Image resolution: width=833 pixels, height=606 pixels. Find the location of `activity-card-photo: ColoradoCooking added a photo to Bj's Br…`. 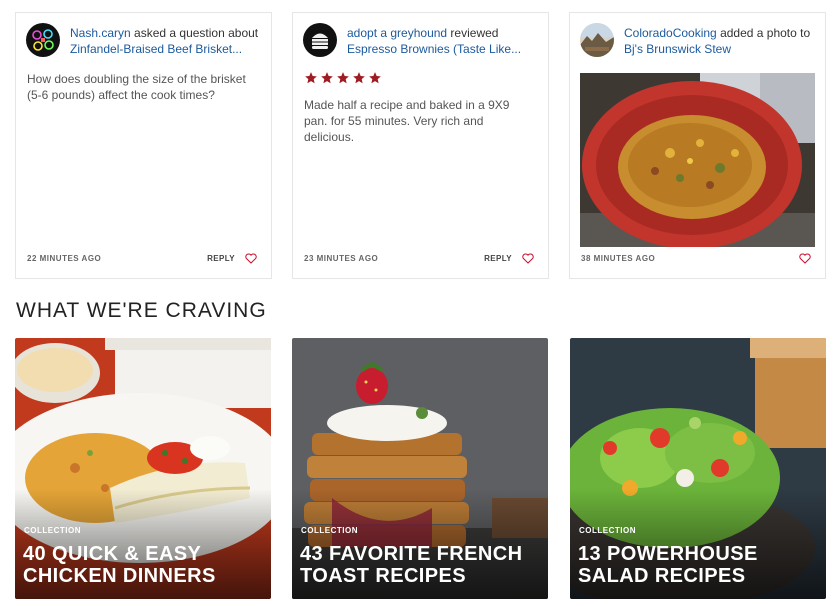

activity-card-photo: ColoradoCooking added a photo to Bj's Br… is located at coordinates (697, 145).